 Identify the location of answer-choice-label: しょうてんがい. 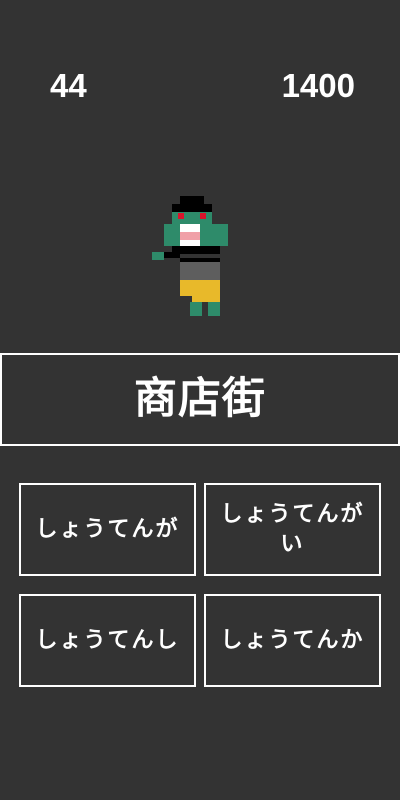
(292, 529).